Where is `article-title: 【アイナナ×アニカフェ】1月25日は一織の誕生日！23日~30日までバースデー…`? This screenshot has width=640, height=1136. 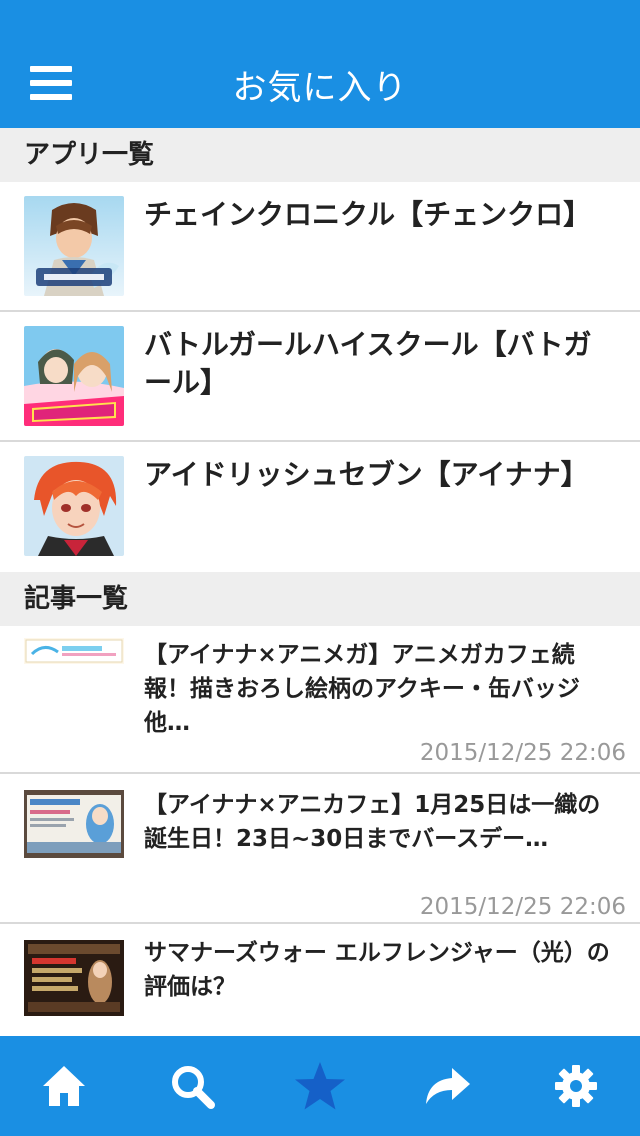
article-title: 【アイナナ×アニカフェ】1月25日は一織の誕生日！23日~30日までバースデー… is located at coordinates (372, 822).